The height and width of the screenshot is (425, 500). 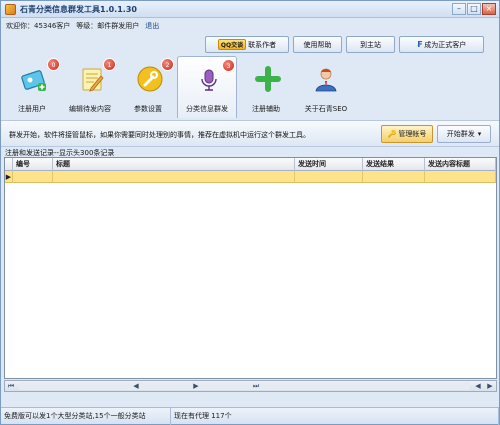 I want to click on nav-label: 分类信息群发, so click(x=207, y=109).